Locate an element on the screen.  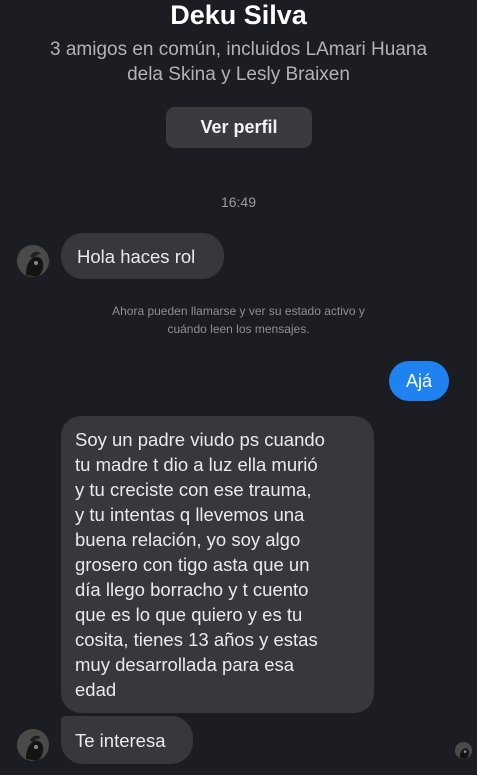
incoming-message-bubble: Hola haces rol is located at coordinates (142, 256).